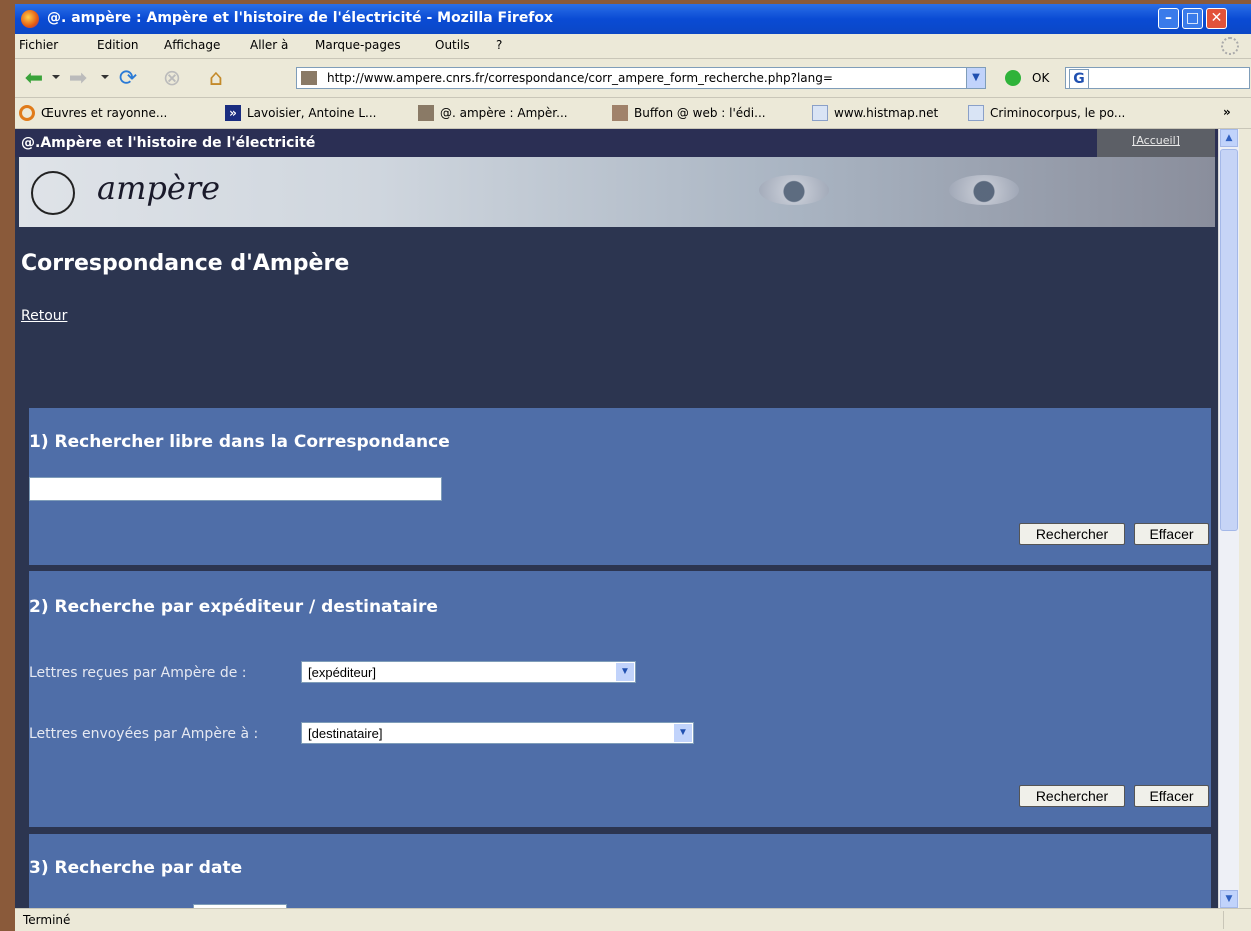 This screenshot has height=931, width=1251. What do you see at coordinates (1040, 78) in the screenshot?
I see `go-button: OK` at bounding box center [1040, 78].